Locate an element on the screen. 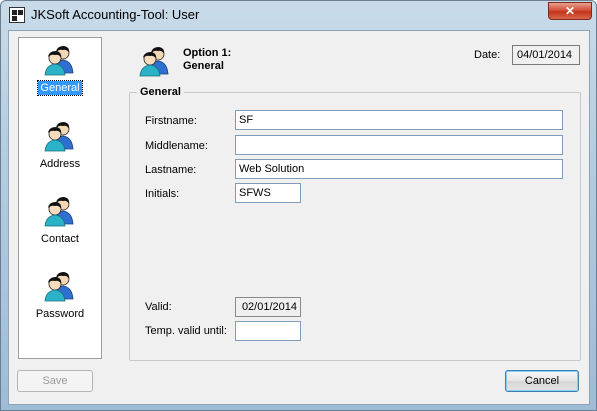 The width and height of the screenshot is (597, 411). nav-item-general: General is located at coordinates (60, 72).